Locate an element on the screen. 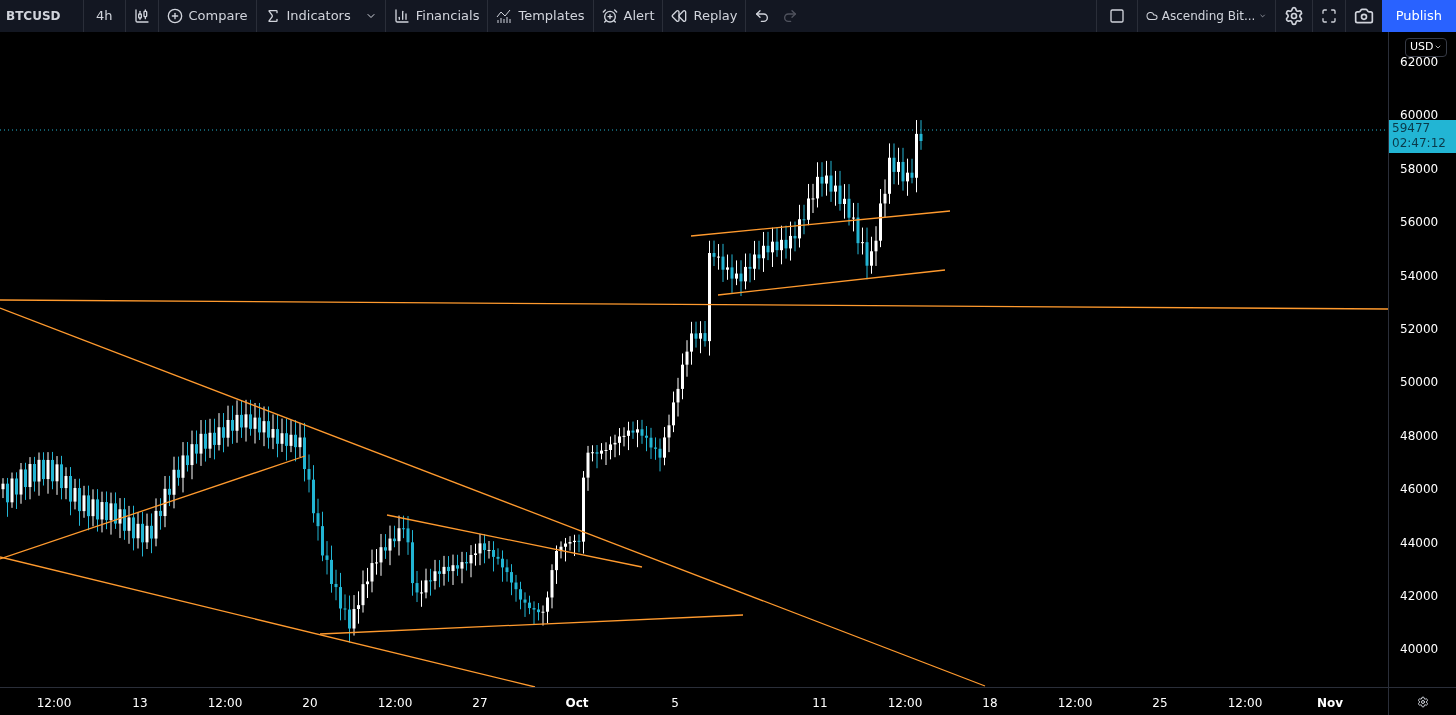  time-tick-label: Oct is located at coordinates (577, 703).